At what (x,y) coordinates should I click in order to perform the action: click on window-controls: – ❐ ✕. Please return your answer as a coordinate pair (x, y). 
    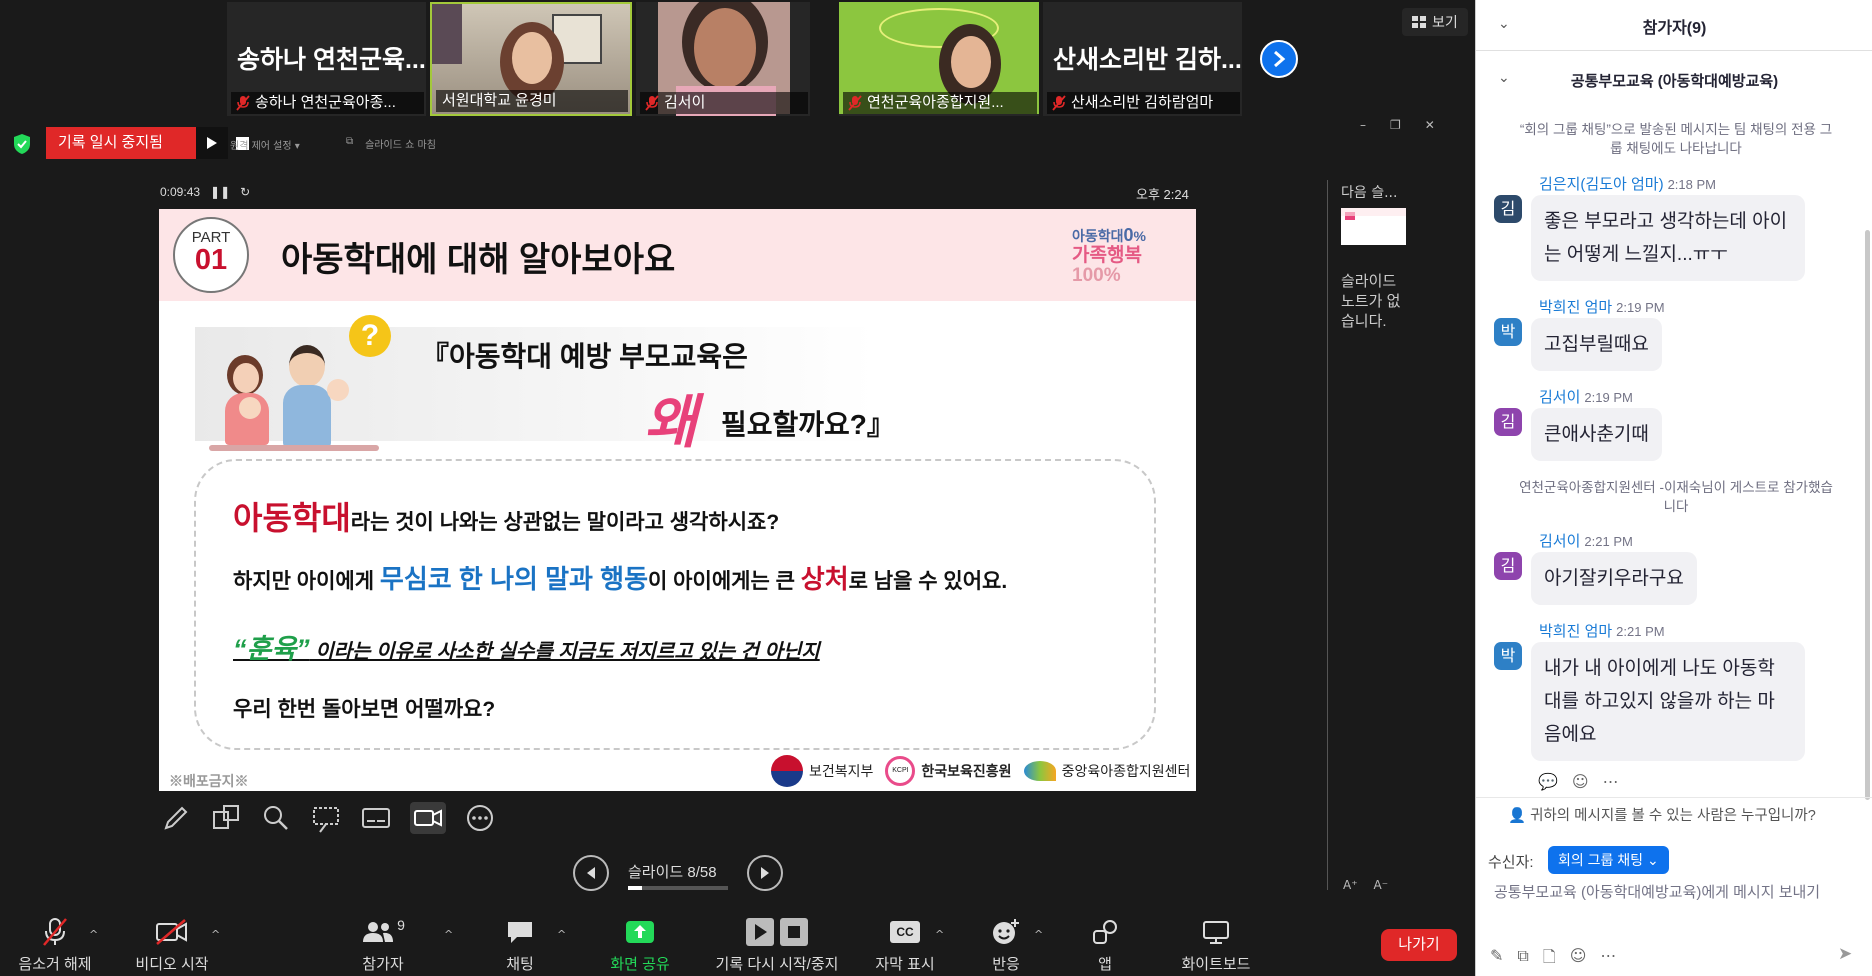
    Looking at the image, I should click on (1397, 125).